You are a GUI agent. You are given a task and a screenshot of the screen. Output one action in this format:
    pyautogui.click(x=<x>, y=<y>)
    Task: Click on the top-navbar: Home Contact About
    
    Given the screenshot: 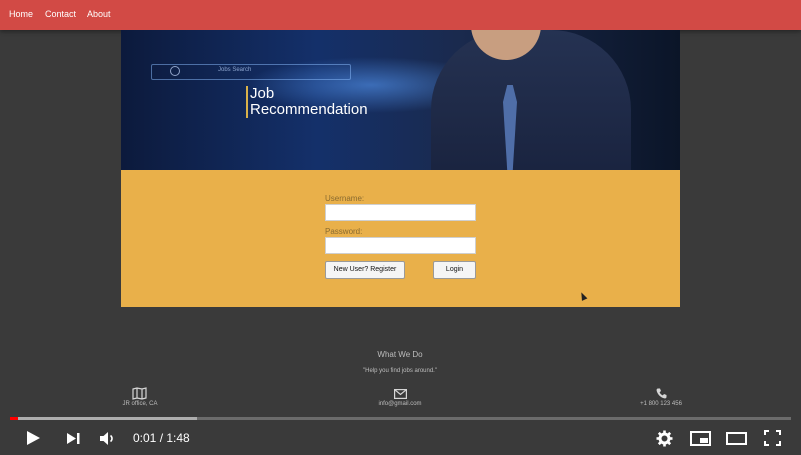 What is the action you would take?
    pyautogui.click(x=400, y=15)
    